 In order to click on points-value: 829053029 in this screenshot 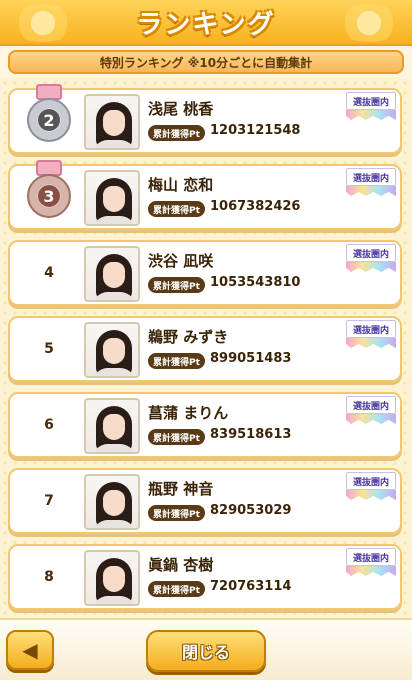, I will do `click(251, 510)`.